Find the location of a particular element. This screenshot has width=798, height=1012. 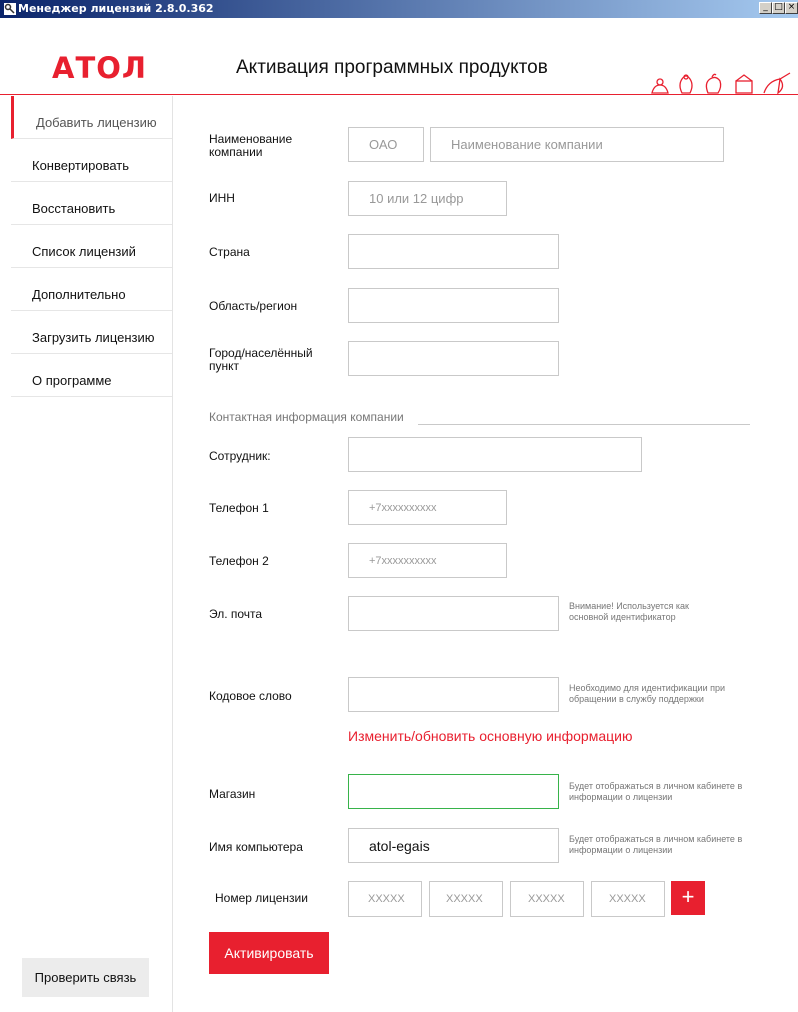

app-header: АТОЛ Активация программных продуктов is located at coordinates (399, 56).